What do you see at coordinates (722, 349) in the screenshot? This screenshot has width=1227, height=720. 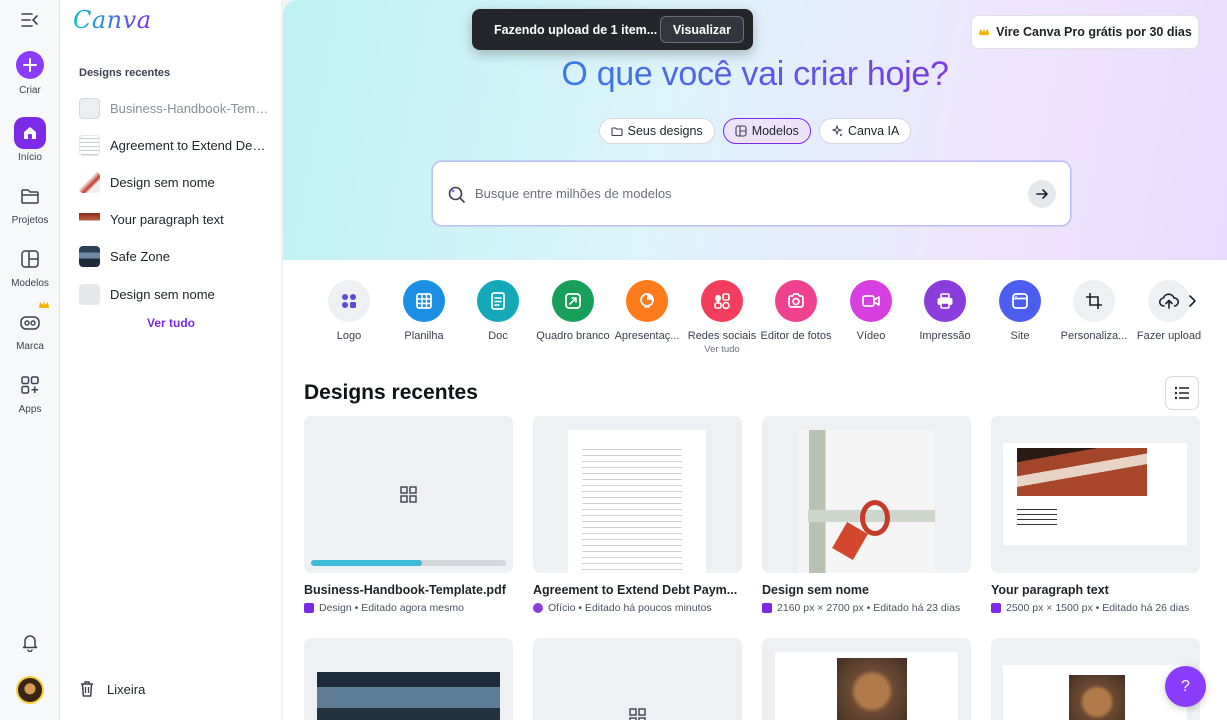 I see `category-sublabel: Ver tudo` at bounding box center [722, 349].